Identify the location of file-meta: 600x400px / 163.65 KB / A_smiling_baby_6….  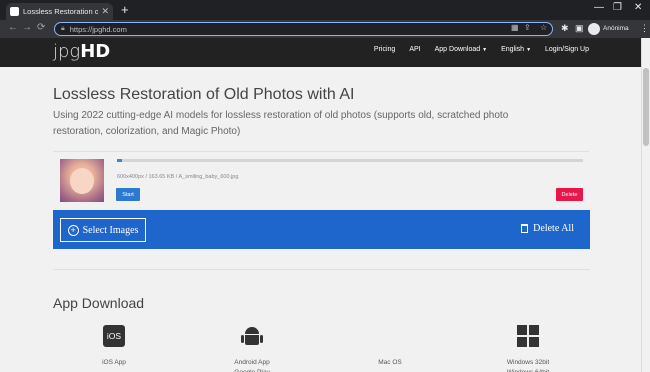
(178, 177).